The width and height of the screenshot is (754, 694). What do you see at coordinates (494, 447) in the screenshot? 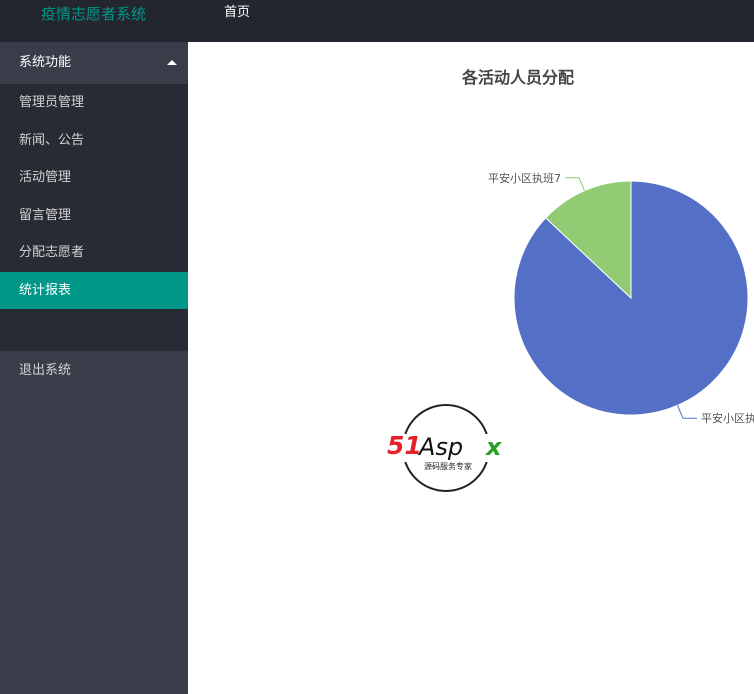
I see `watermark-text-x: x` at bounding box center [494, 447].